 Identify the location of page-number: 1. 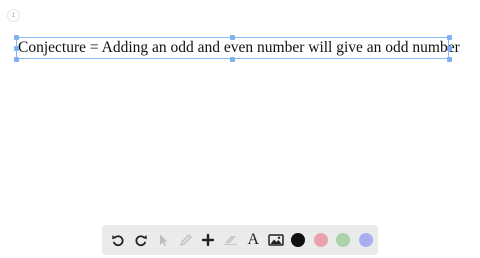
(13, 15).